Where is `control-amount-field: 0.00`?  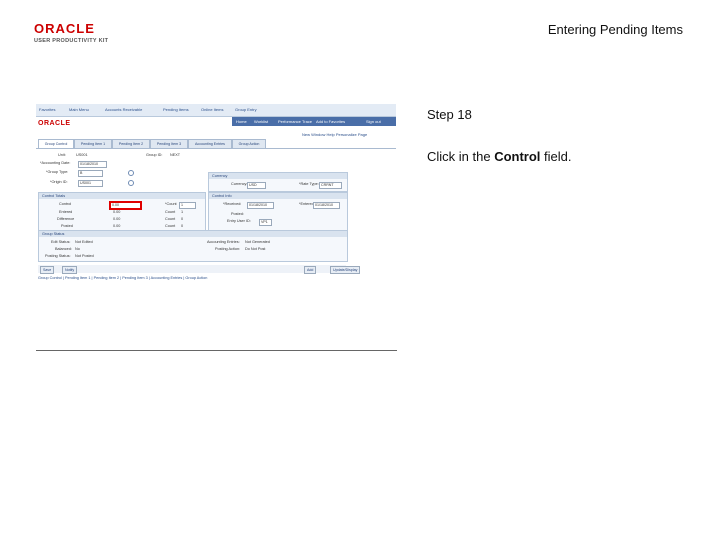 control-amount-field: 0.00 is located at coordinates (125, 205).